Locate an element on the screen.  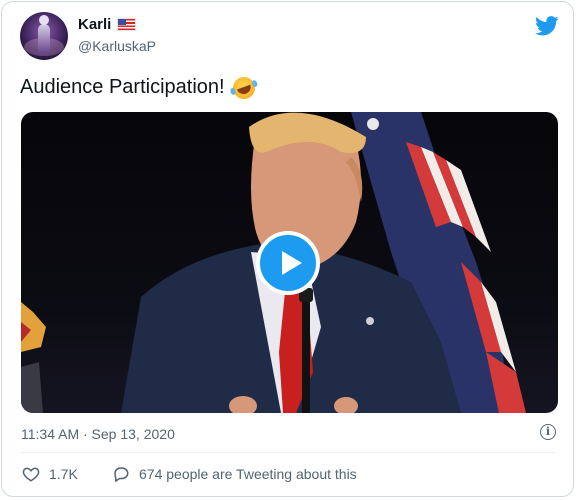
author-name-row: Karli is located at coordinates (107, 24).